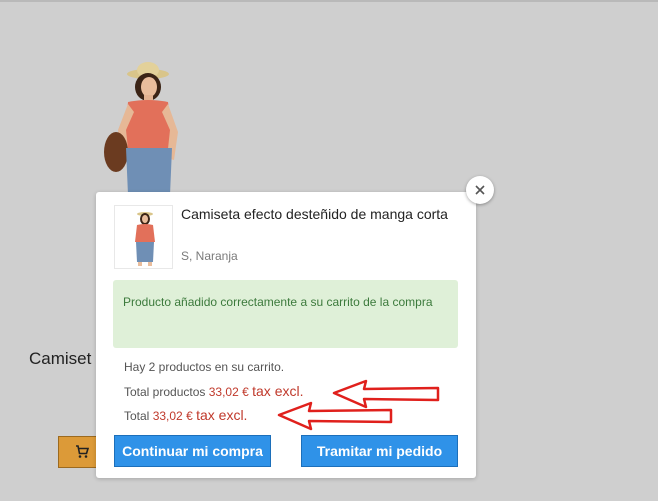 This screenshot has width=658, height=501. Describe the element at coordinates (137, 416) in the screenshot. I see `total-label: Total` at that location.